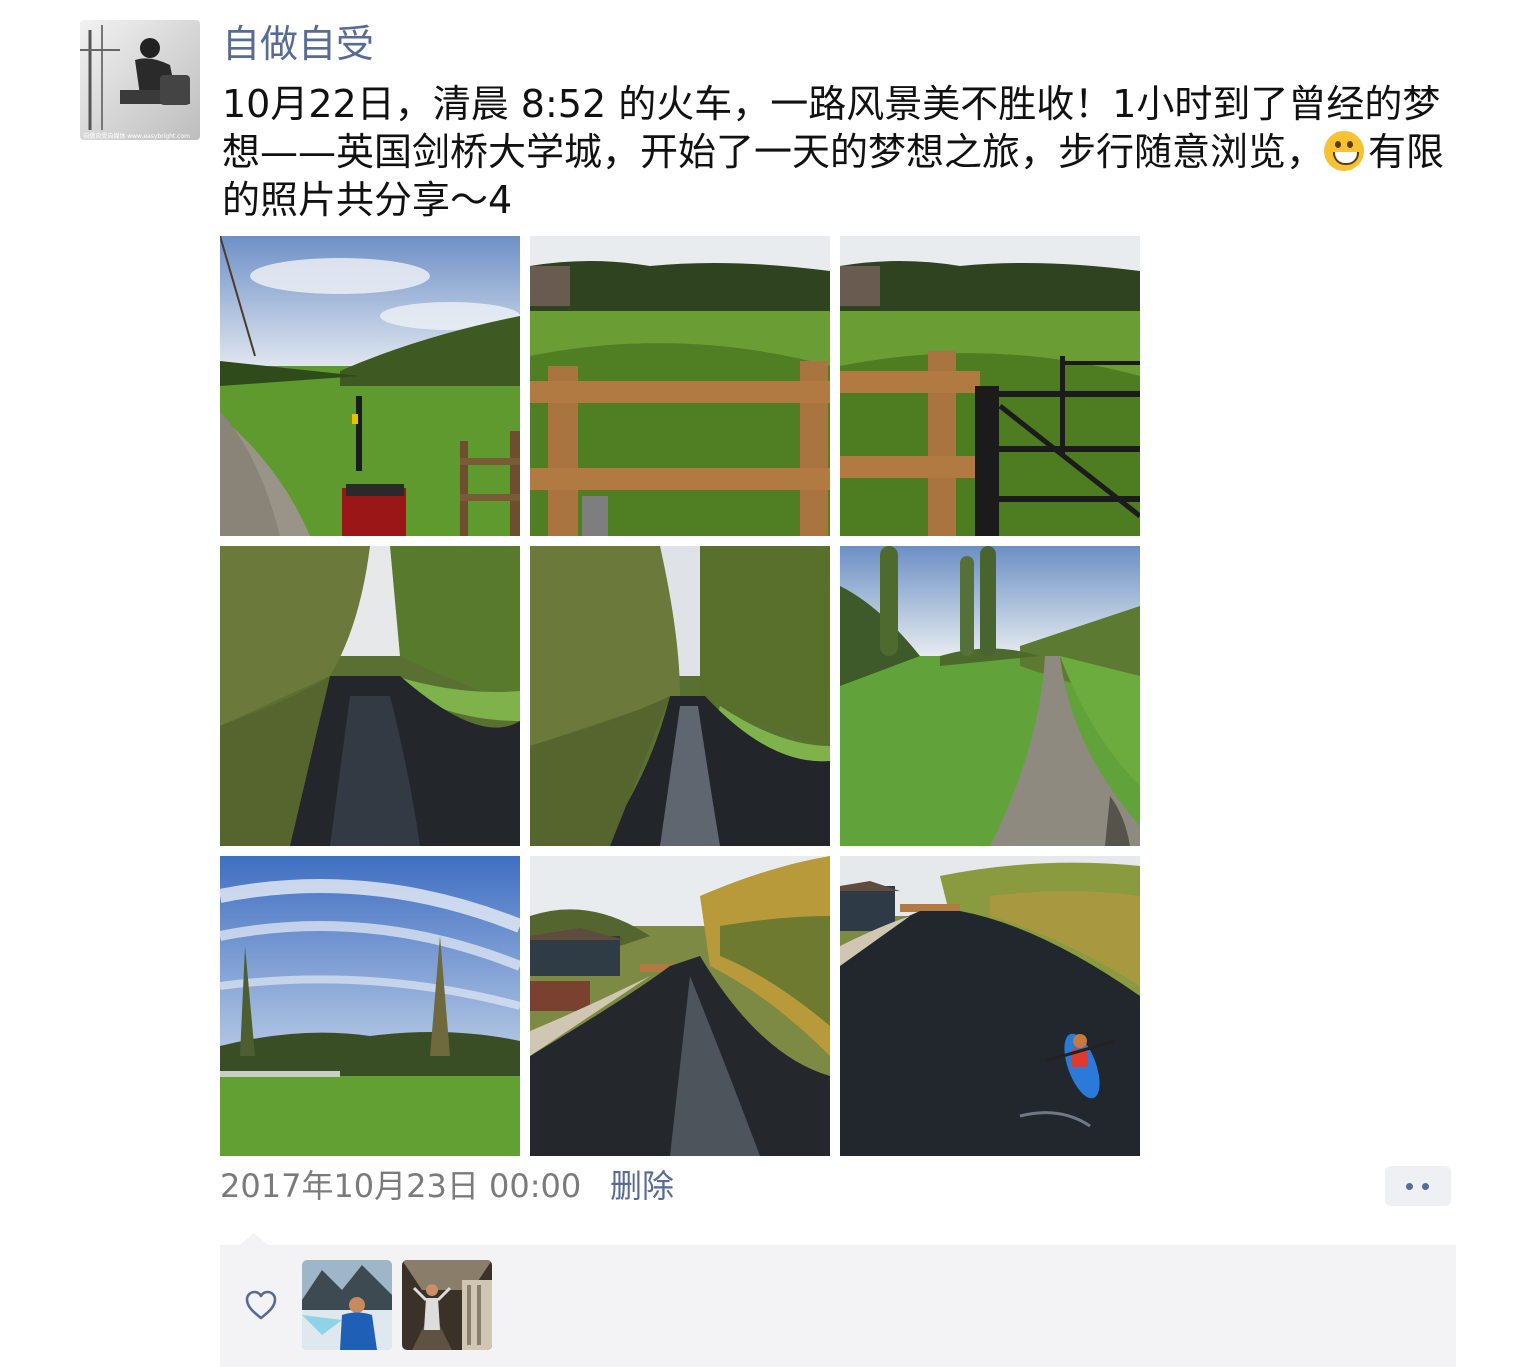 The height and width of the screenshot is (1367, 1536). Describe the element at coordinates (254, 1239) in the screenshot. I see `likes-pointer` at that location.